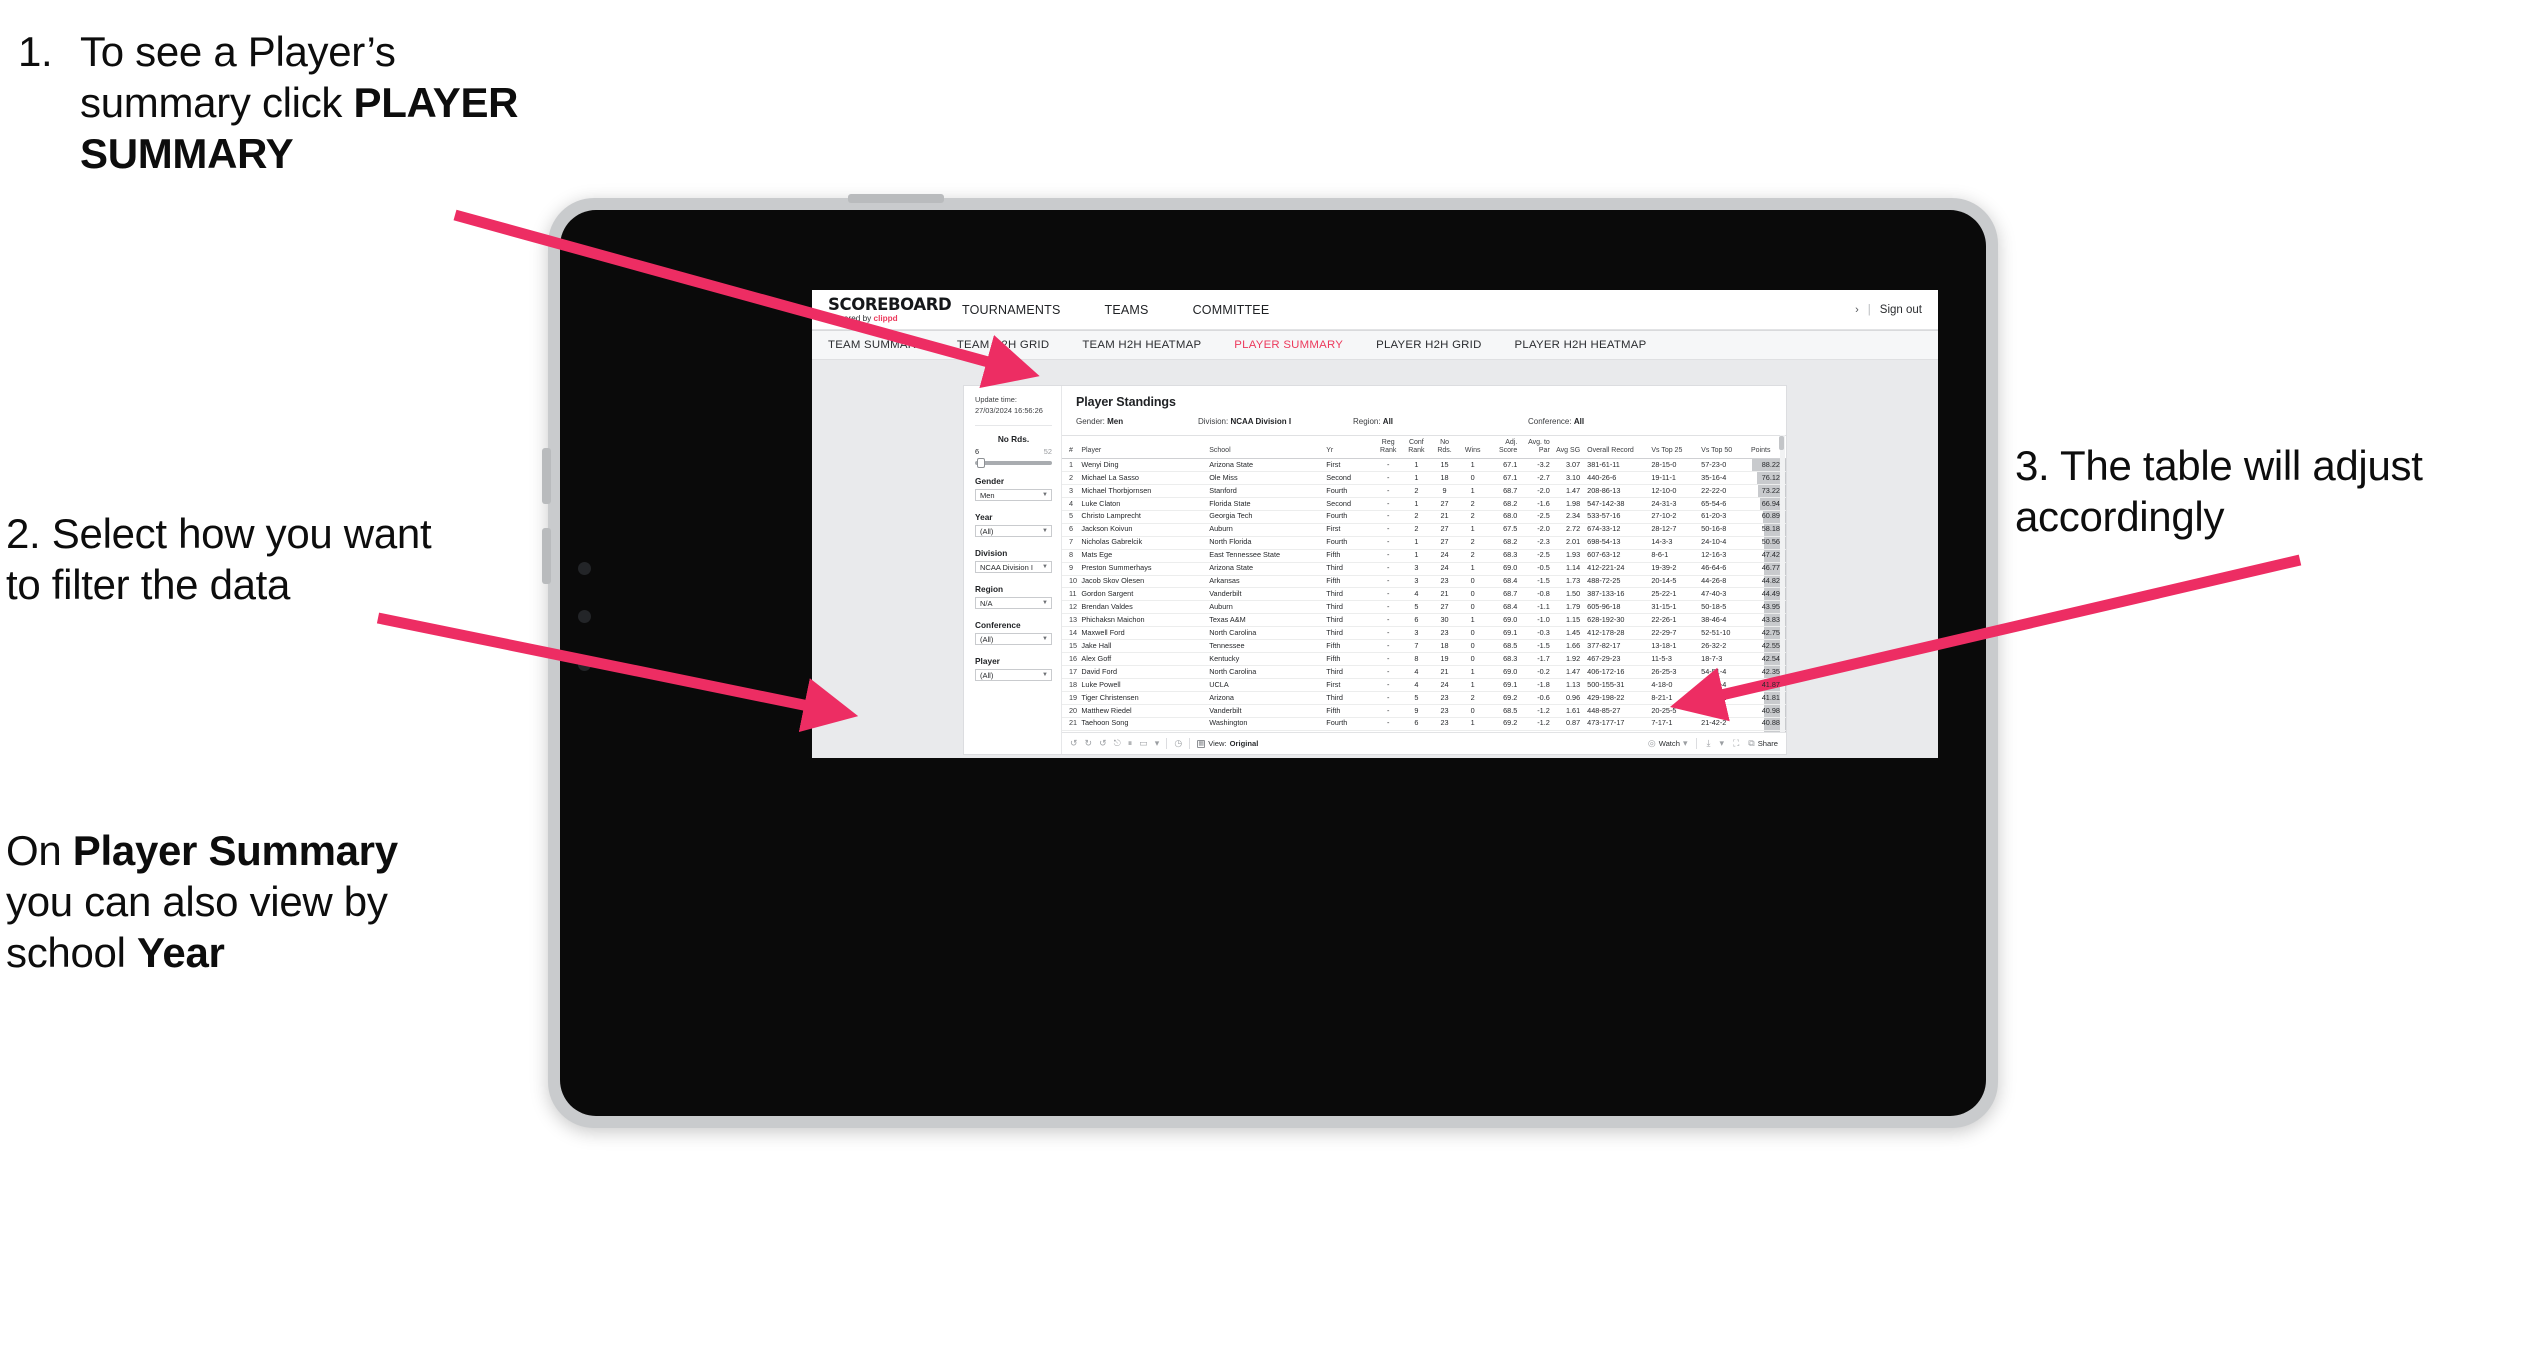 The height and width of the screenshot is (1359, 2526). I want to click on col-school: School, so click(1266, 447).